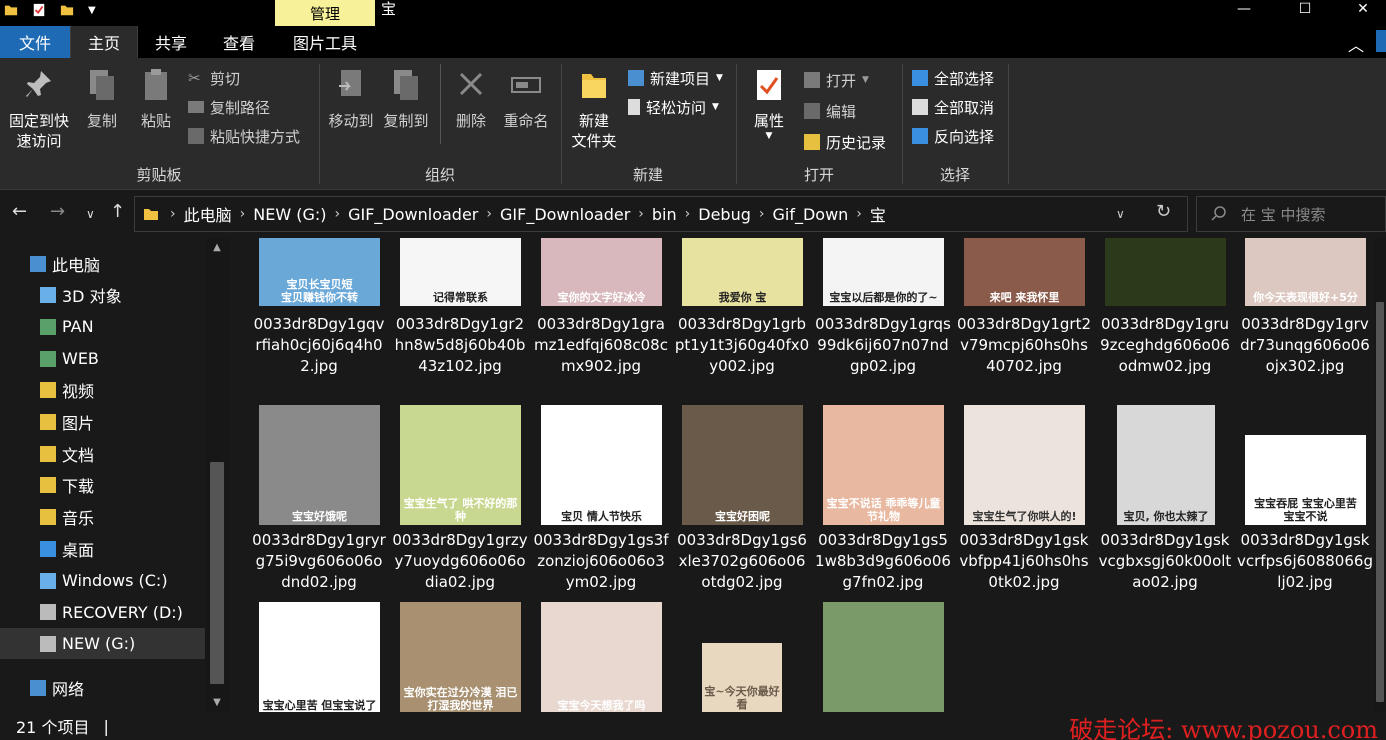 The image size is (1386, 740). I want to click on new-folder-button: 新建 文件夹, so click(594, 109).